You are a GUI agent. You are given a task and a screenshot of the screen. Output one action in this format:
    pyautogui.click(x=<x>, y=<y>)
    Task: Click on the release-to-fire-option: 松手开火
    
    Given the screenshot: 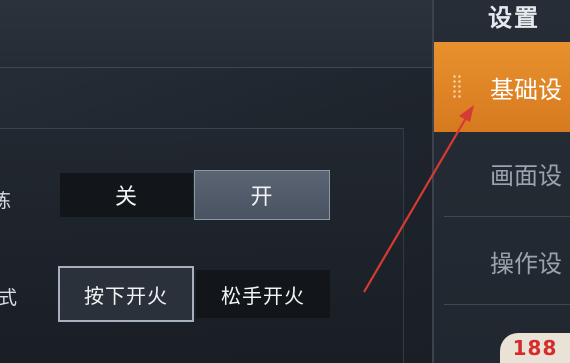 What is the action you would take?
    pyautogui.click(x=263, y=294)
    